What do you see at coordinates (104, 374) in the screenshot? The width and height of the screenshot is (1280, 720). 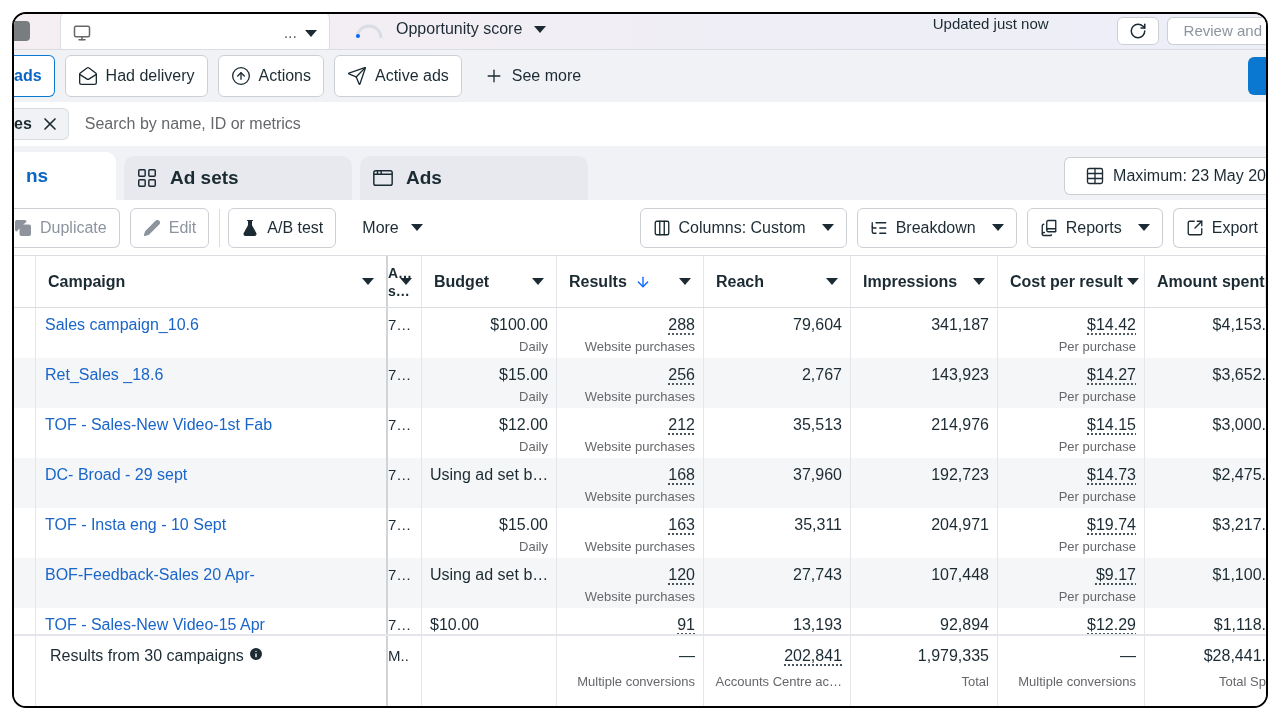 I see `campaign-link: Ret_Sales _18.6` at bounding box center [104, 374].